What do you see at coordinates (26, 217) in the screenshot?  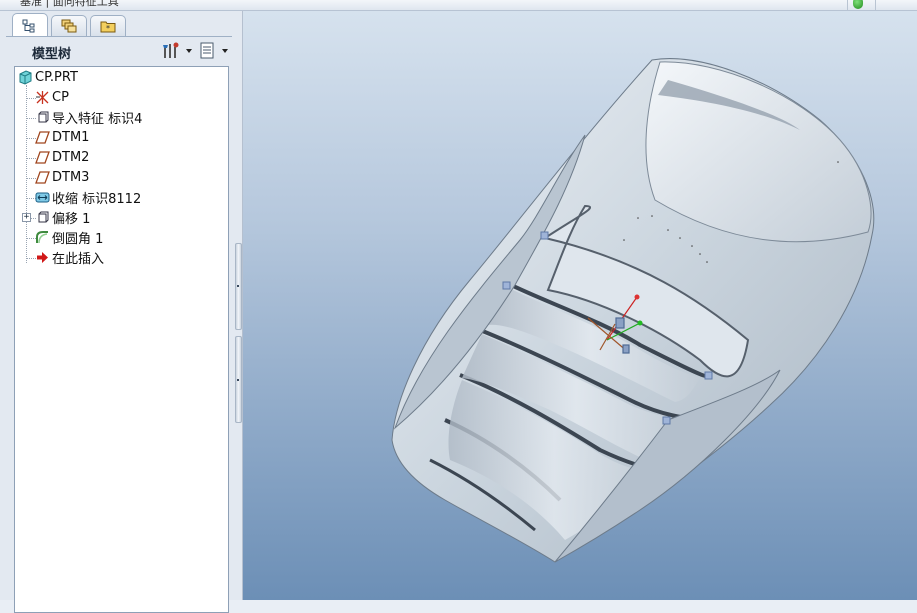 I see `expand-toggle: +` at bounding box center [26, 217].